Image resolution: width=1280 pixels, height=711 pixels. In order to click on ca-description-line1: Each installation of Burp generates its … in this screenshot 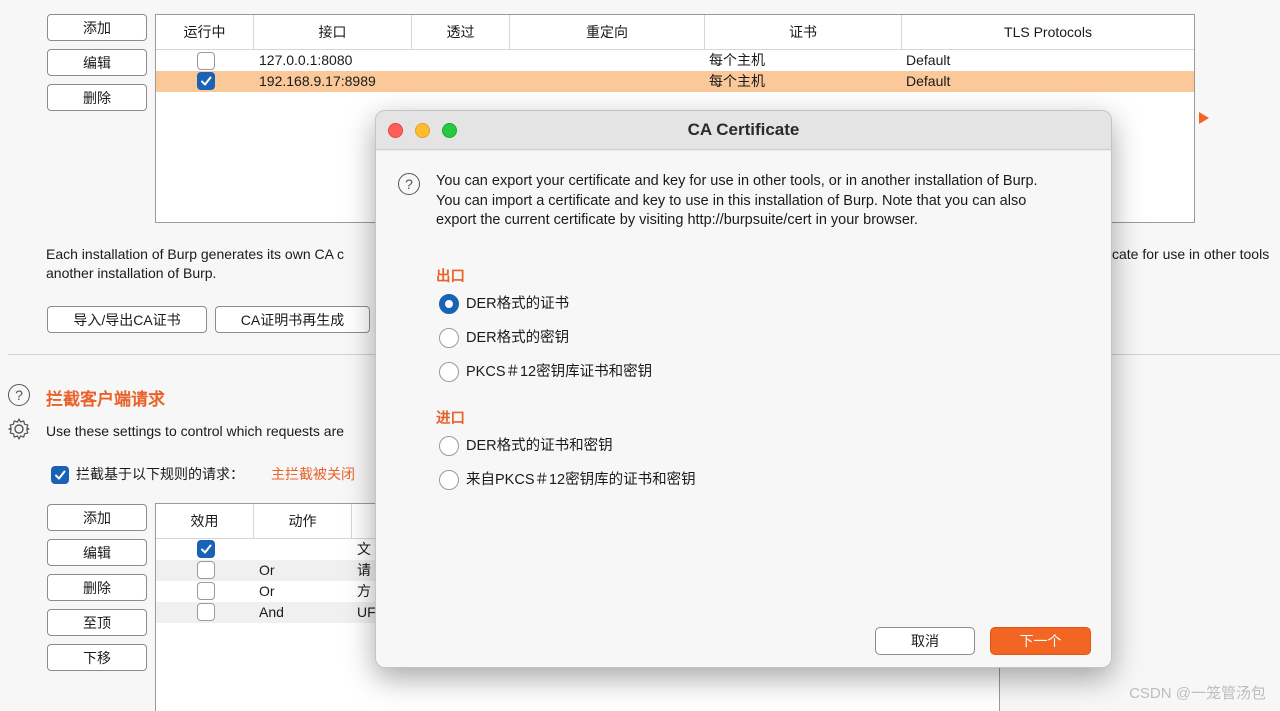, I will do `click(195, 254)`.